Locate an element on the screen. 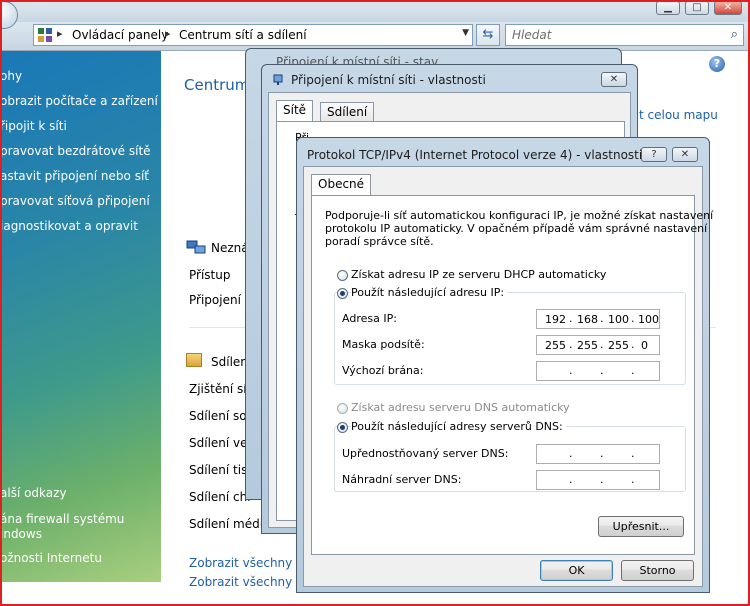 Image resolution: width=750 pixels, height=606 pixels. maximize-button: □ is located at coordinates (697, 8).